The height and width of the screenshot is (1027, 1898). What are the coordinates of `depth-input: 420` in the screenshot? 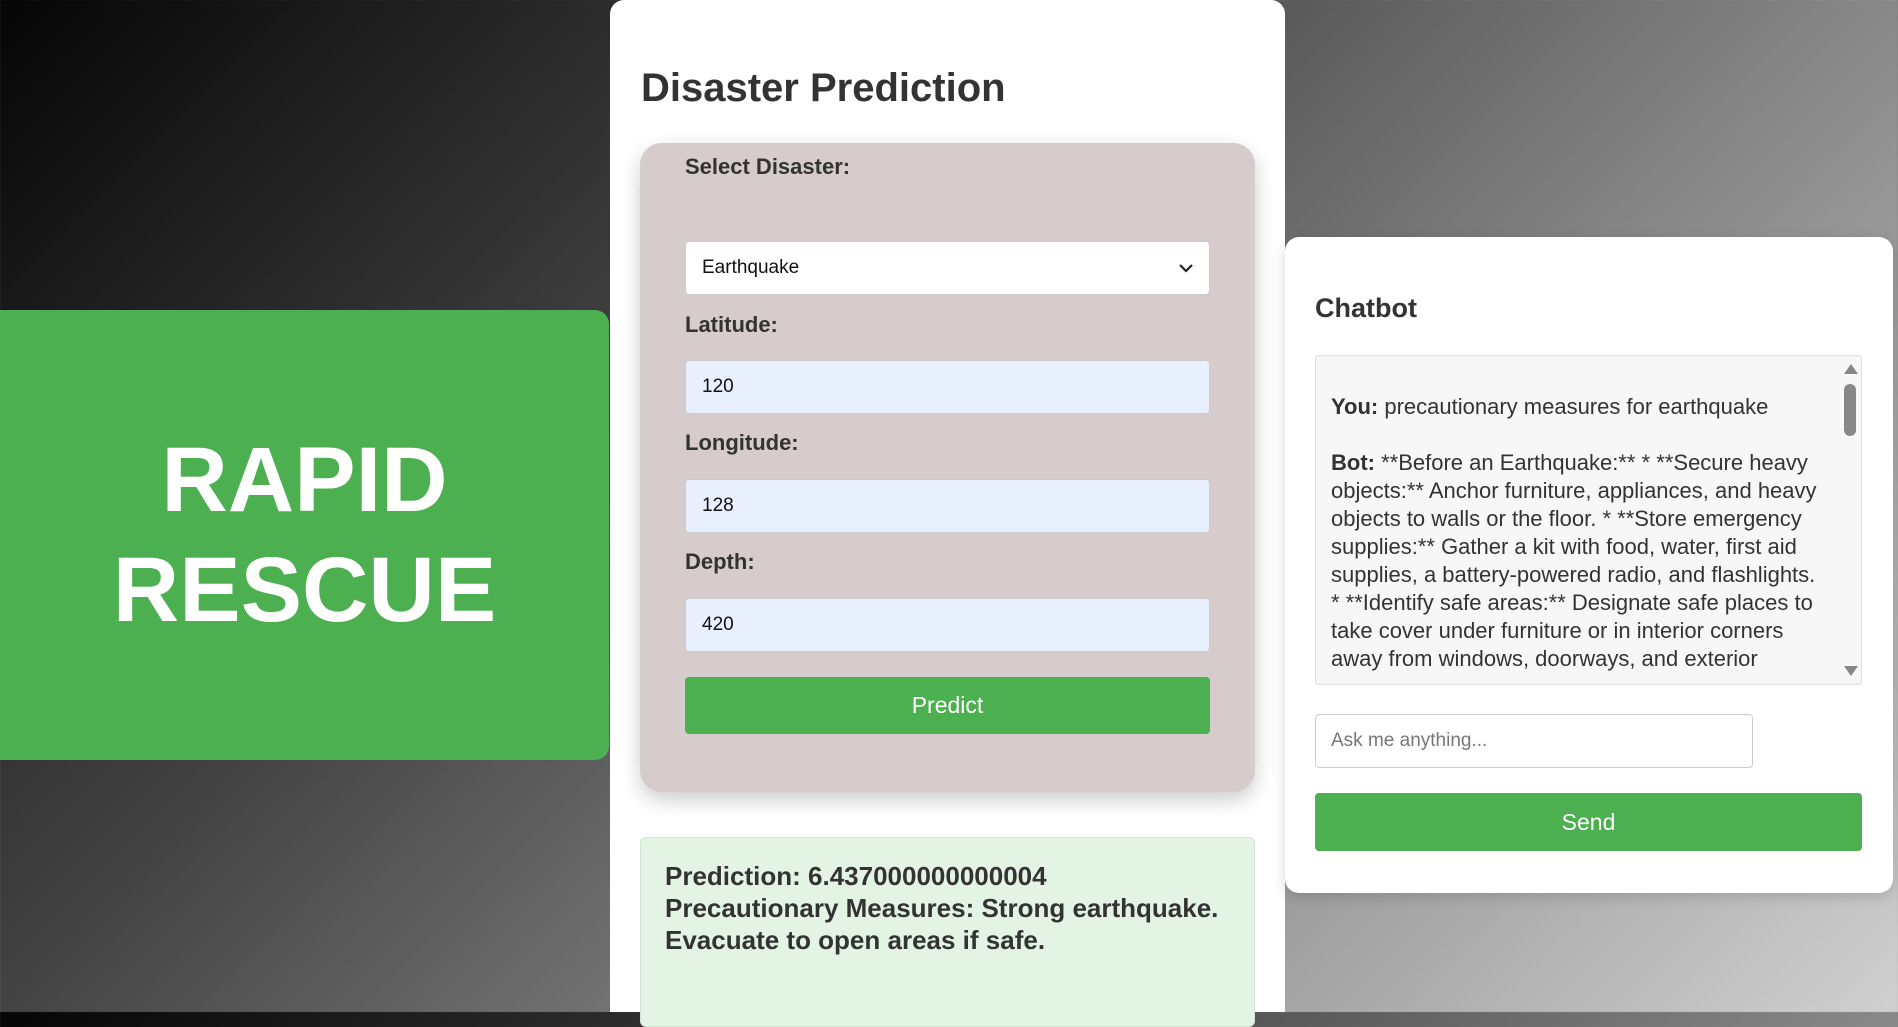 It's located at (947, 625).